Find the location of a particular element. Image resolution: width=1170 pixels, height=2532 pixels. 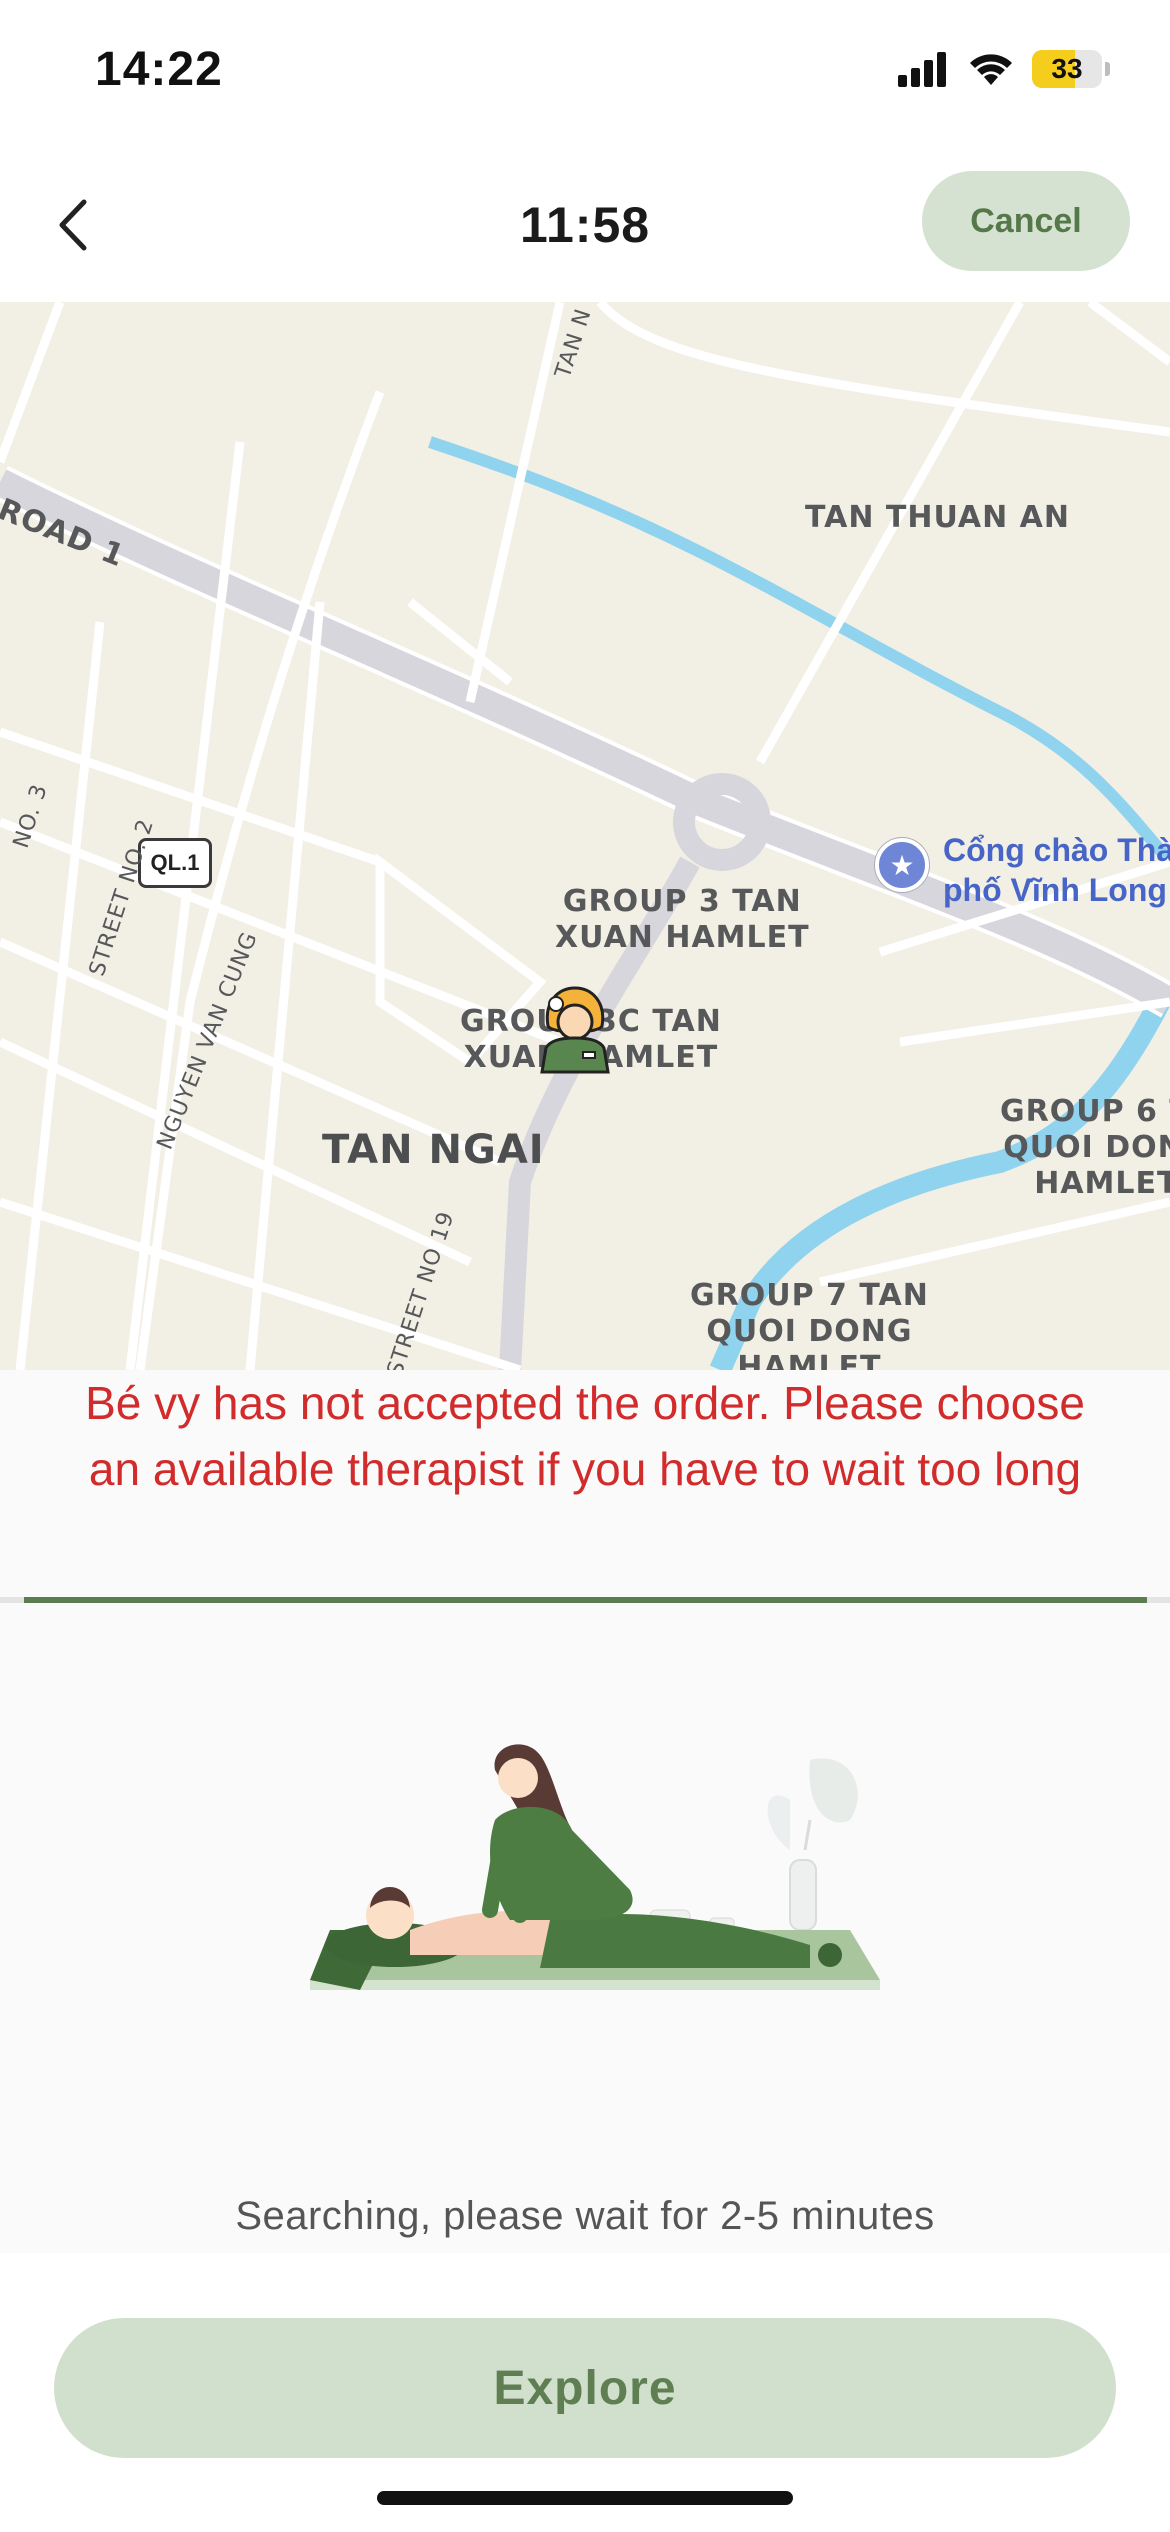

explore-button: Explore is located at coordinates (585, 2388).